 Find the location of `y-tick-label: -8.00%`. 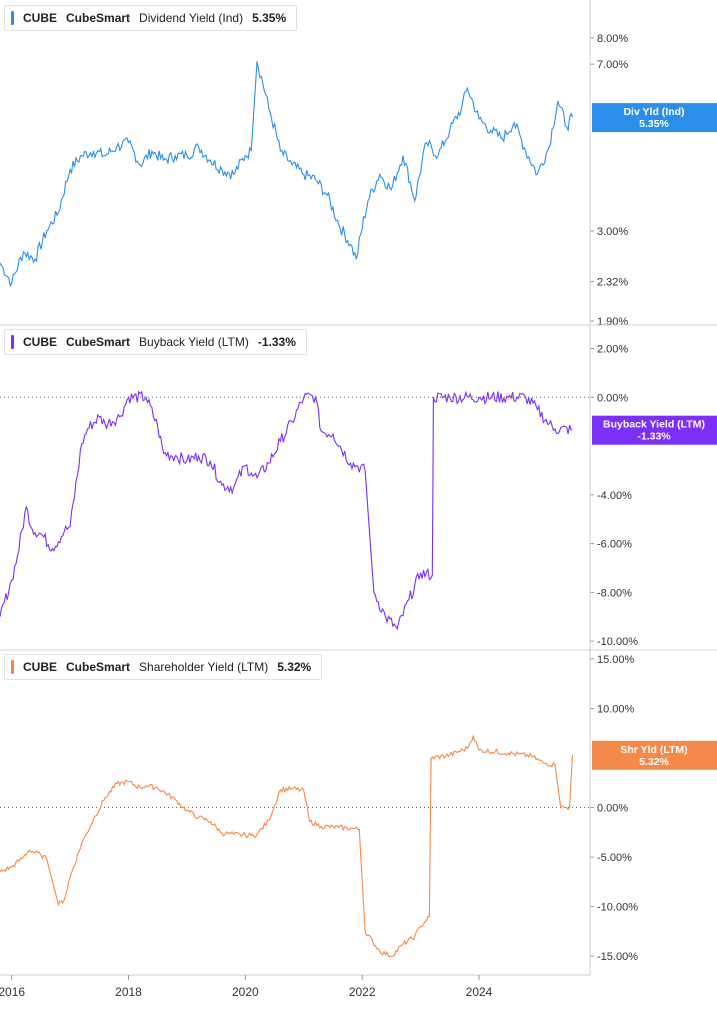

y-tick-label: -8.00% is located at coordinates (614, 593).